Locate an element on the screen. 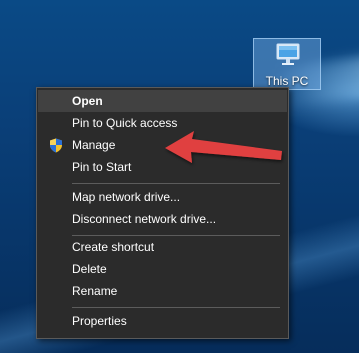 The width and height of the screenshot is (359, 353). monitor-icon is located at coordinates (288, 54).